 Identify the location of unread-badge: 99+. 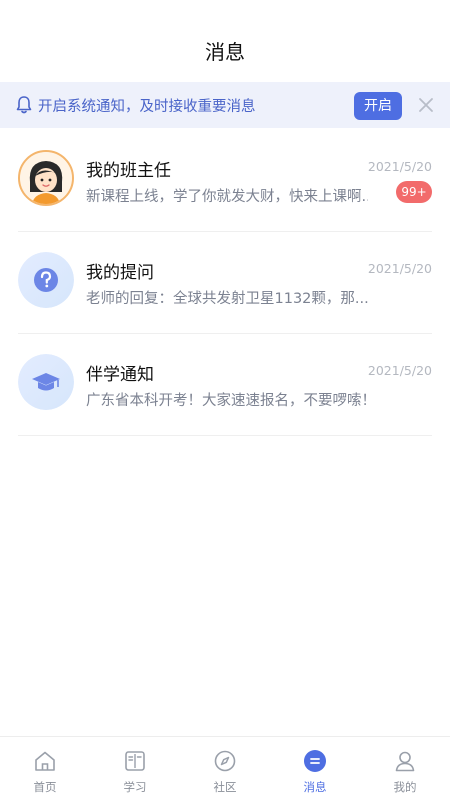
(414, 192).